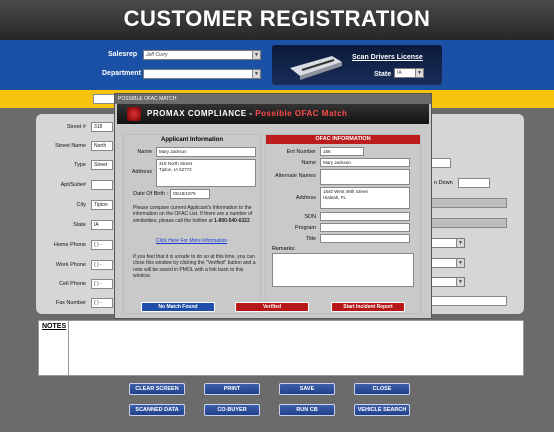 The width and height of the screenshot is (554, 432). Describe the element at coordinates (232, 389) in the screenshot. I see `print-button: PRINT` at that location.